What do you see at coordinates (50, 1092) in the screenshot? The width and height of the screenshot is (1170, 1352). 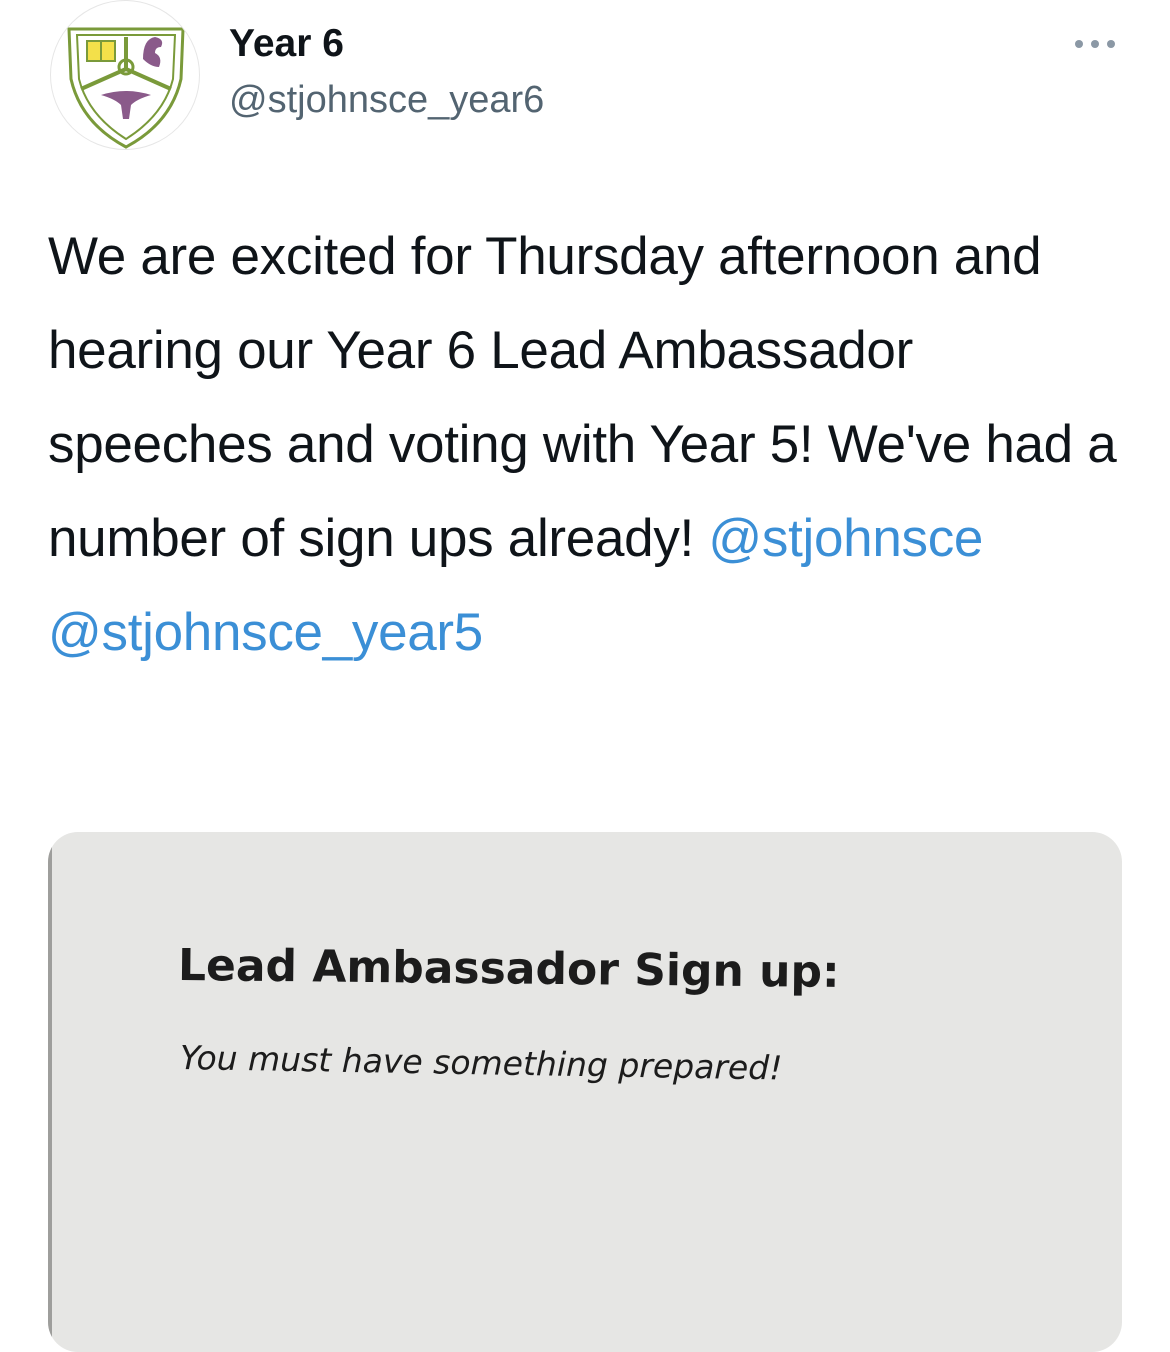 I see `paper-edge` at bounding box center [50, 1092].